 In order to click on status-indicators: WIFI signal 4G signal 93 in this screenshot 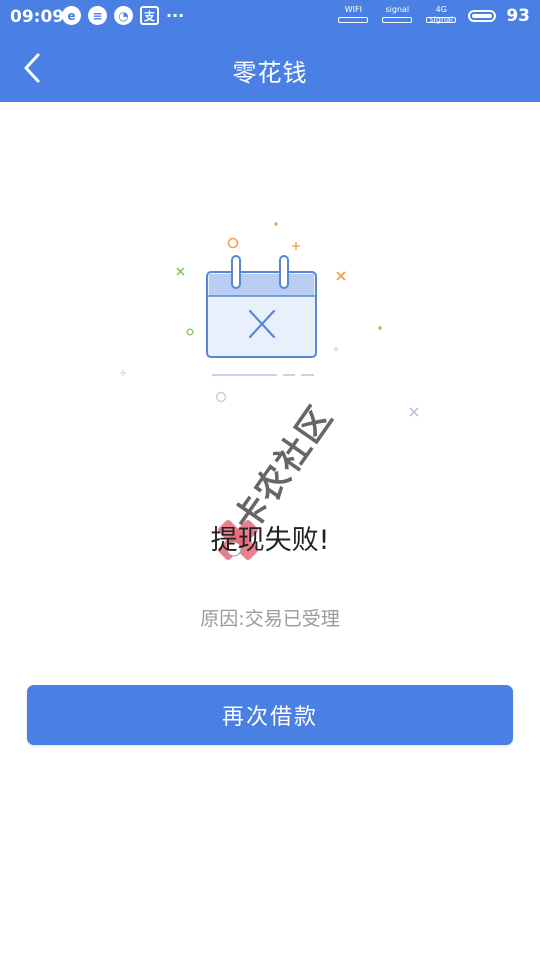, I will do `click(433, 16)`.